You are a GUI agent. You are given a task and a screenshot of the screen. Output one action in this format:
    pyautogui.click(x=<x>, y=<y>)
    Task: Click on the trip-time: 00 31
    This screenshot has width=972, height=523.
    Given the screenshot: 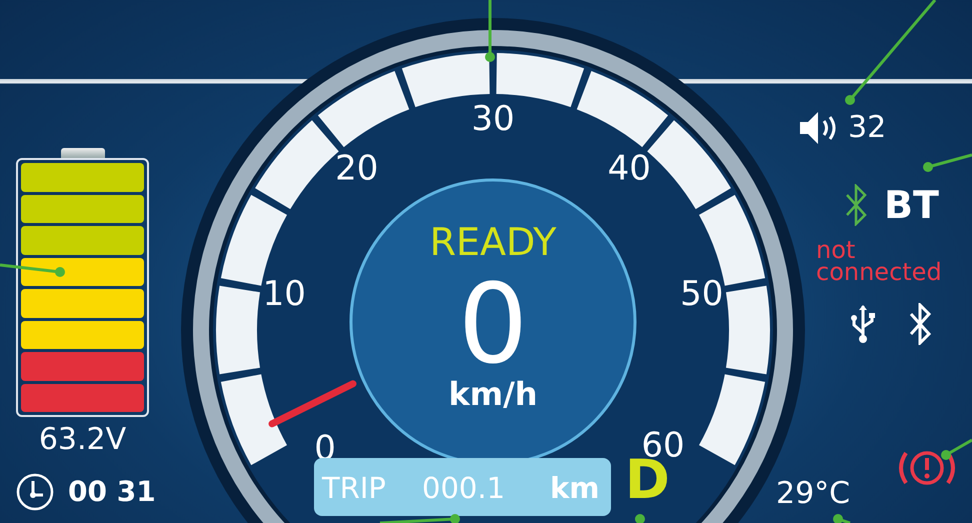 What is the action you would take?
    pyautogui.click(x=112, y=492)
    